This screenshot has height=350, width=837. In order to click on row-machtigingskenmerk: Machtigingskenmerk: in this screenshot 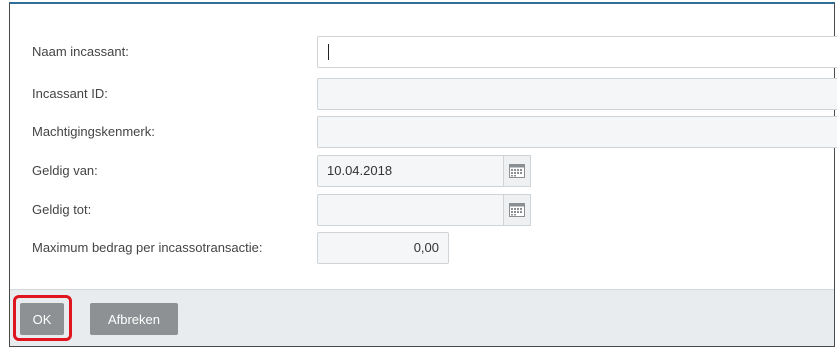, I will do `click(423, 132)`.